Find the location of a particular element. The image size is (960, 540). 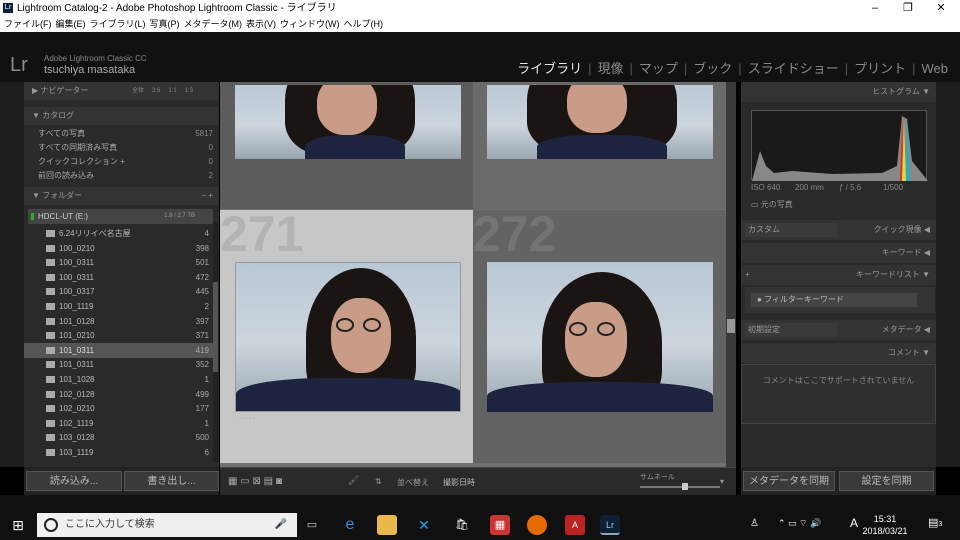

toolbar-menu-icon: ▾ is located at coordinates (722, 481).